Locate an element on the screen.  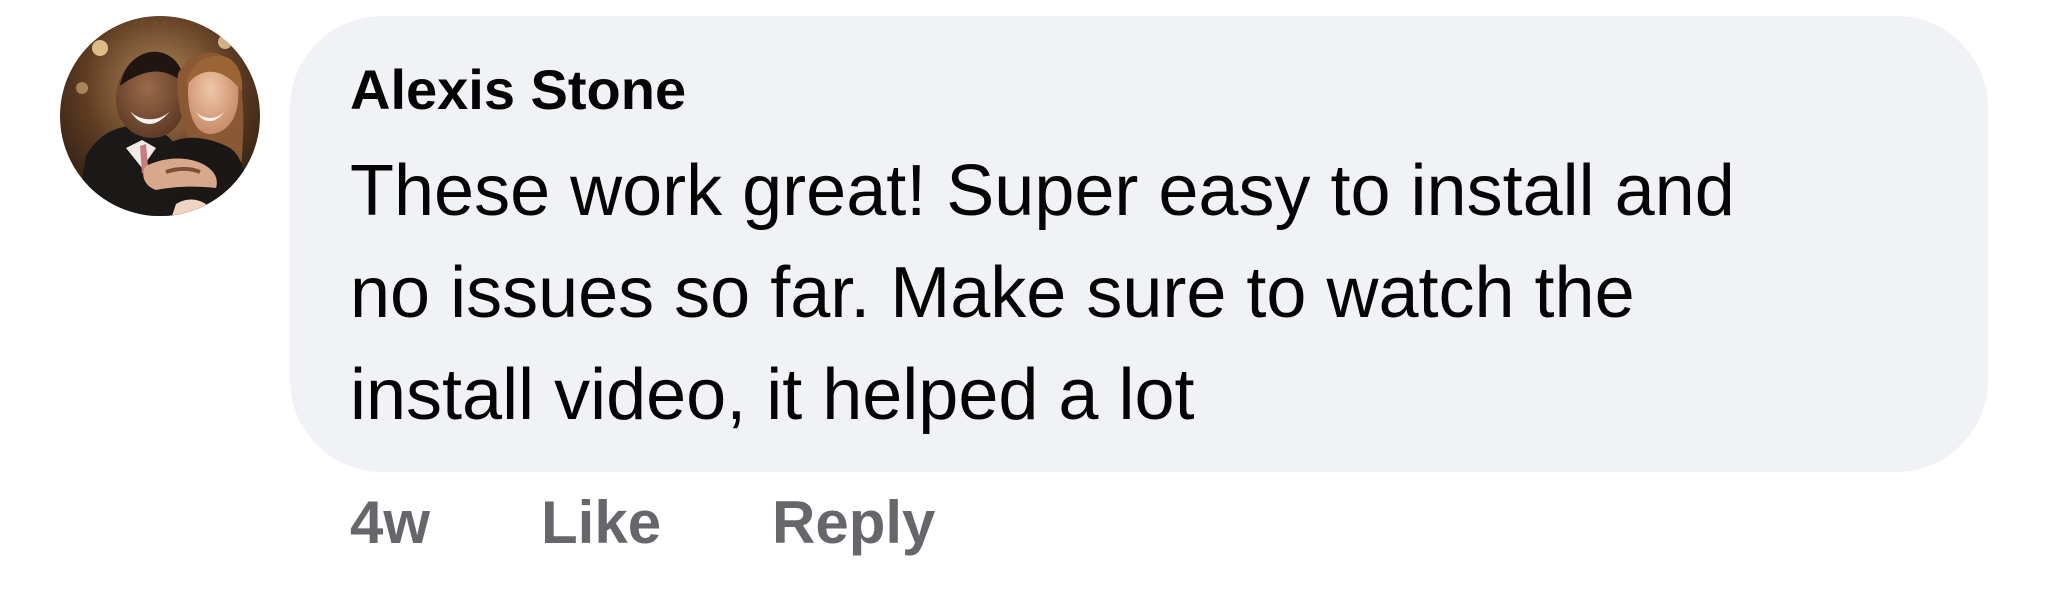
avatar-photo-icon is located at coordinates (160, 116).